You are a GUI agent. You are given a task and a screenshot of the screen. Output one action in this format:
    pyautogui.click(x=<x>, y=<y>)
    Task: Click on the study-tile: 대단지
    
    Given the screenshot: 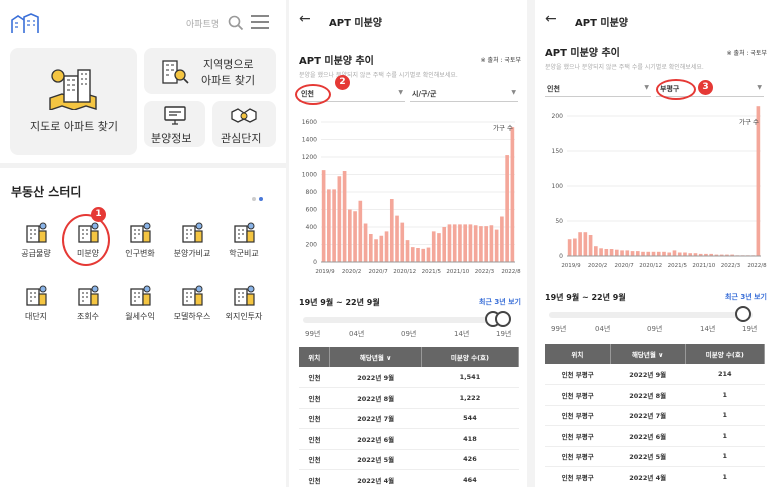 What is the action you would take?
    pyautogui.click(x=36, y=302)
    